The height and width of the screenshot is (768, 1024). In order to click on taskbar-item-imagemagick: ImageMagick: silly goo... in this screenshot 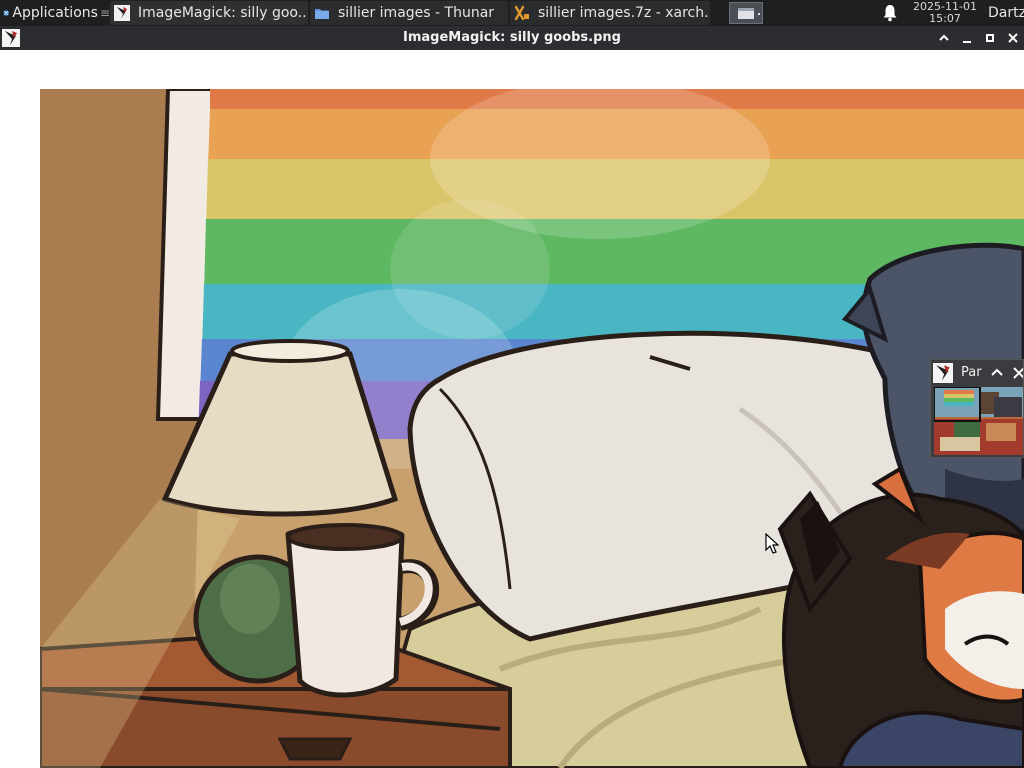, I will do `click(209, 13)`.